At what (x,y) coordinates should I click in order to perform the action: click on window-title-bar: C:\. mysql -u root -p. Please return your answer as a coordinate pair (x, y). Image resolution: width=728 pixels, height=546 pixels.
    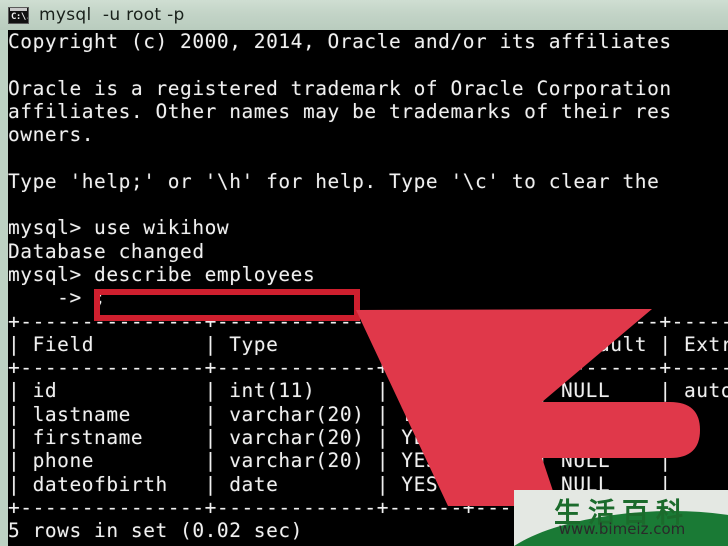
    Looking at the image, I should click on (364, 15).